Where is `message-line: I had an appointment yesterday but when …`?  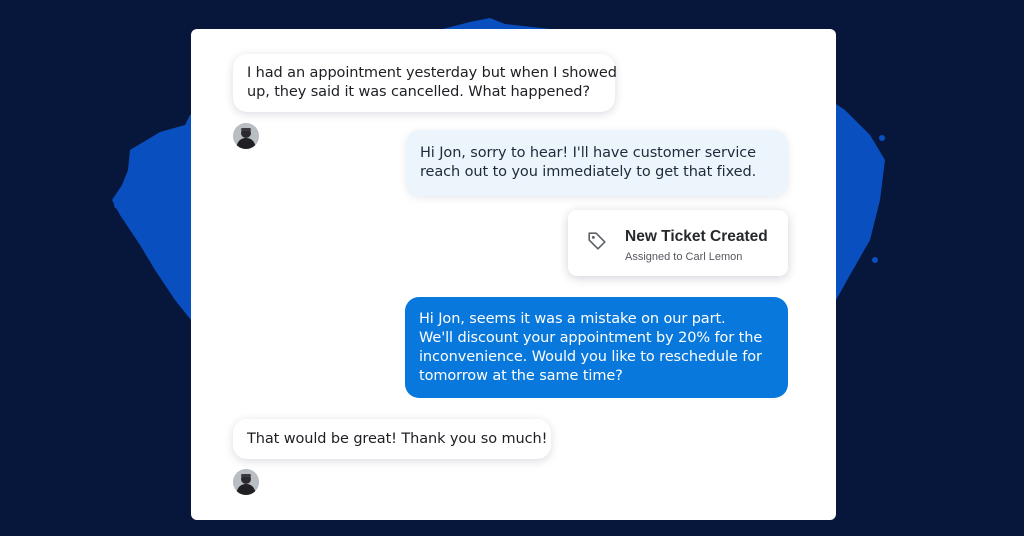
message-line: I had an appointment yesterday but when … is located at coordinates (432, 73).